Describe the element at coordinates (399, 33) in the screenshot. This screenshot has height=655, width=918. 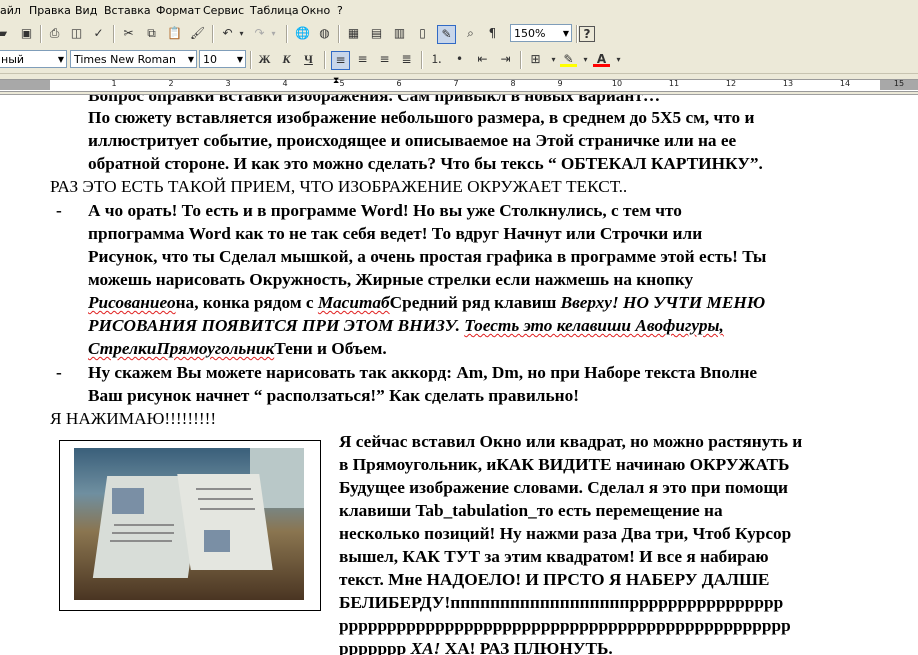
I see `insert-excel-icon: ▥` at that location.